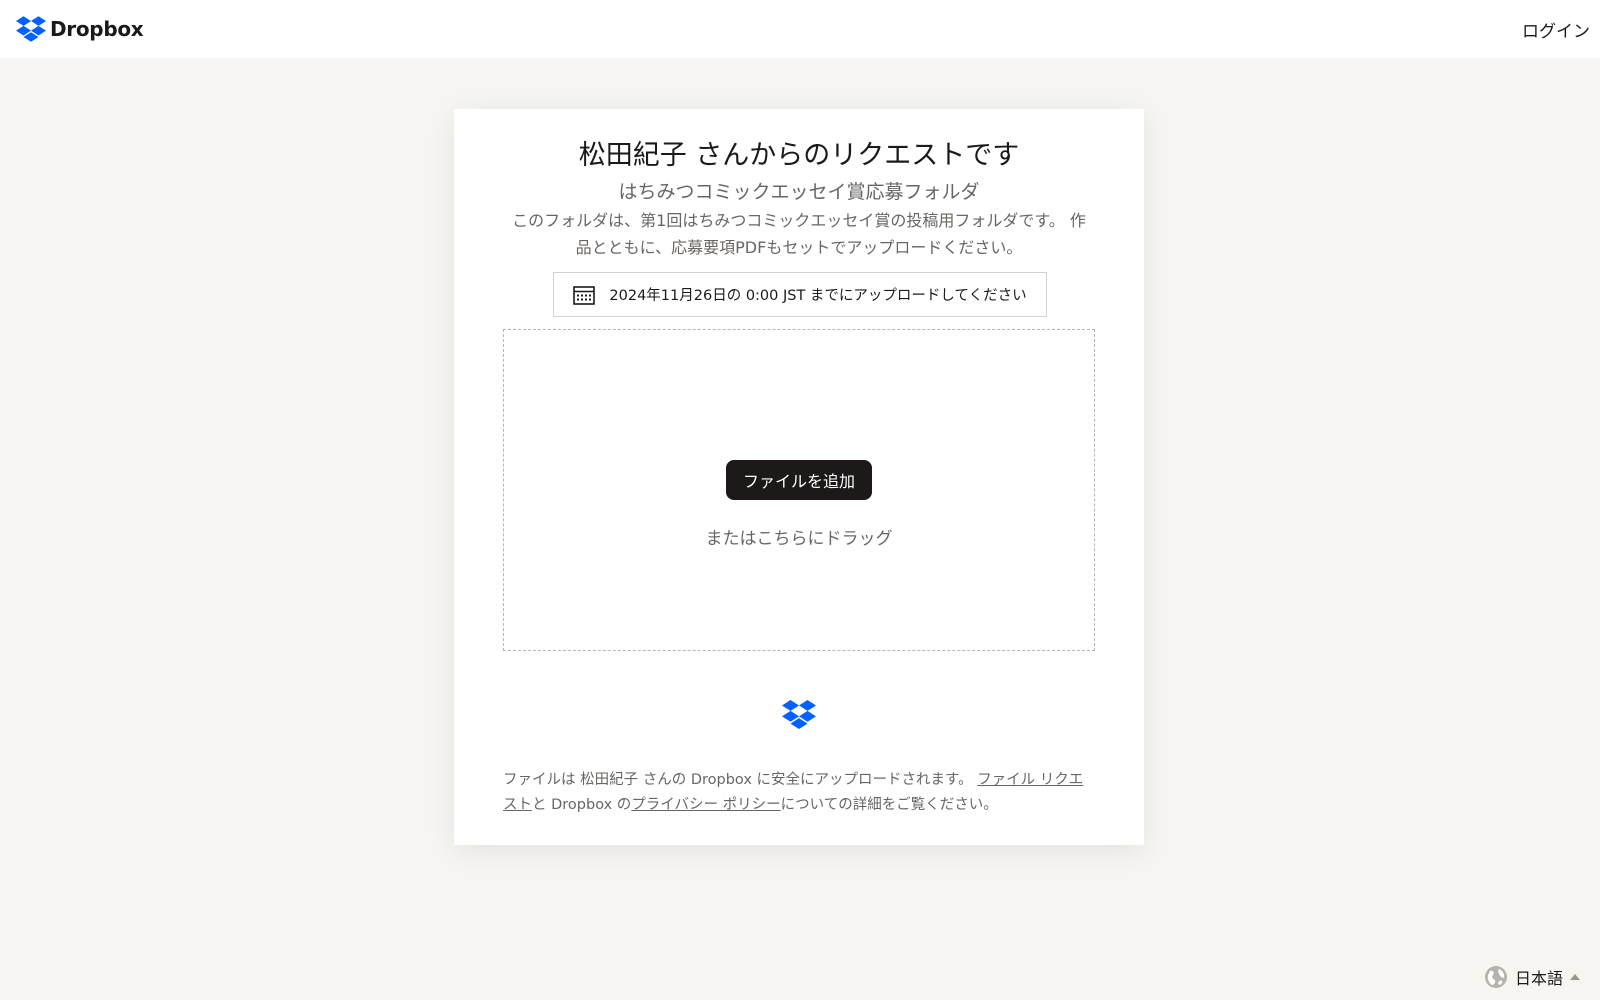 Image resolution: width=1600 pixels, height=1000 pixels. Describe the element at coordinates (1538, 978) in the screenshot. I see `language-label: 日本語` at that location.